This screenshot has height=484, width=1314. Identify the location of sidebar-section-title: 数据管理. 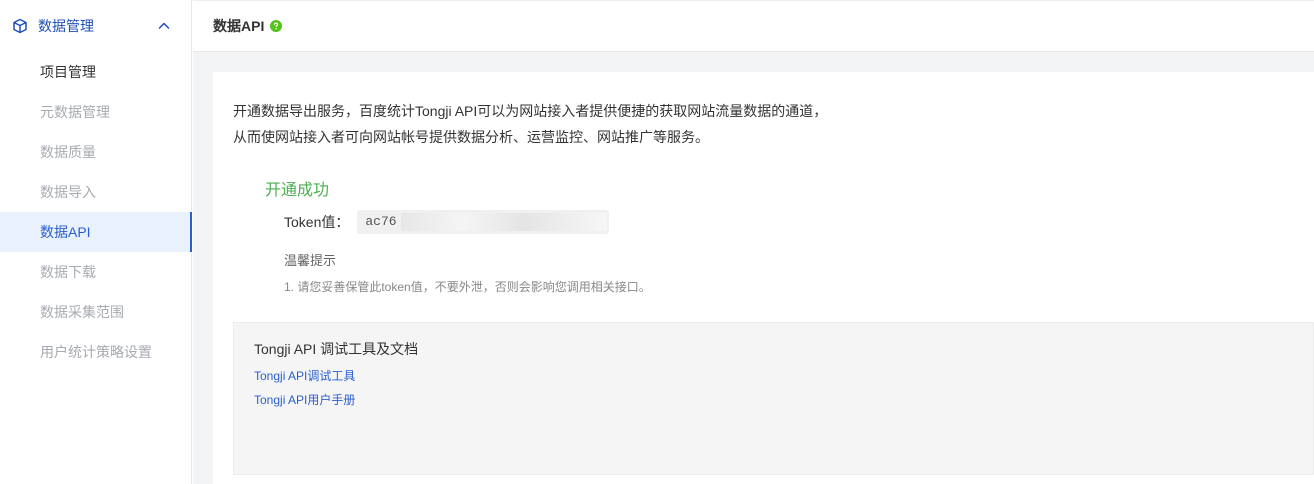
(66, 26).